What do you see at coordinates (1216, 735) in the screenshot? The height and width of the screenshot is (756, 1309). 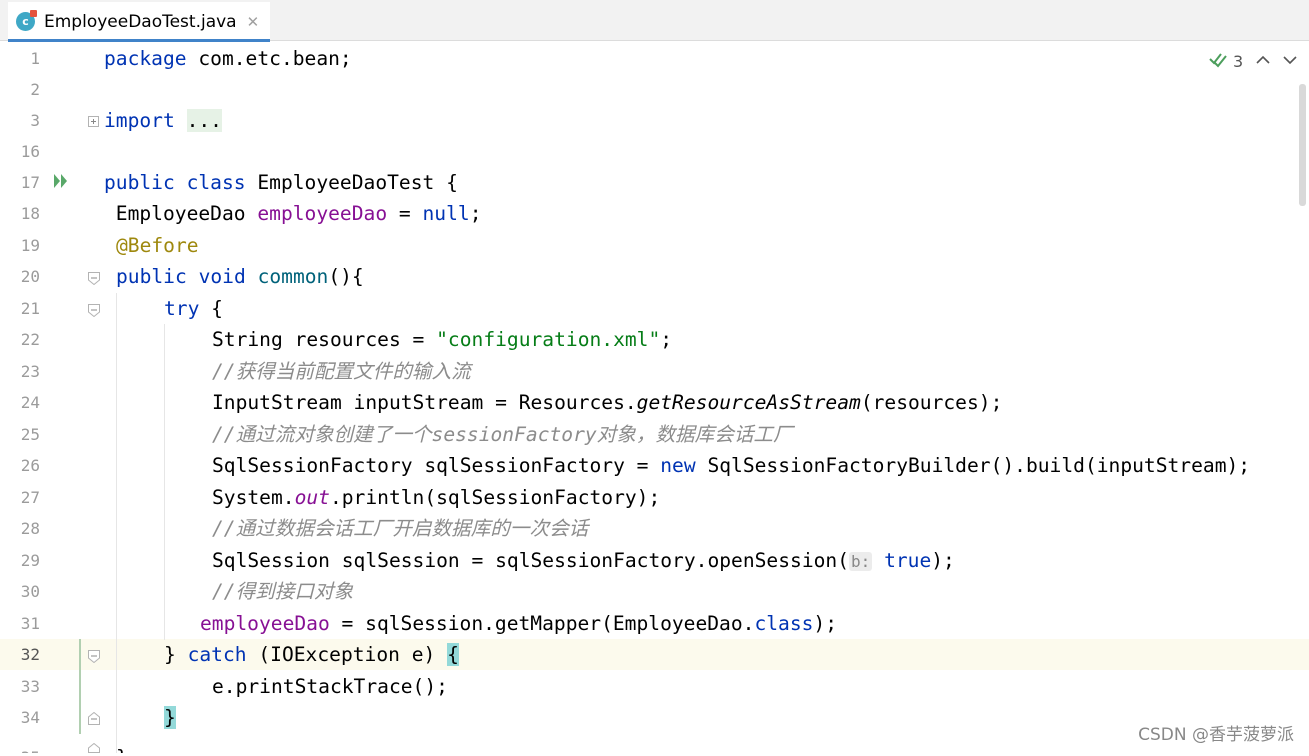 I see `watermark-text: CSDN @香芋菠萝派` at bounding box center [1216, 735].